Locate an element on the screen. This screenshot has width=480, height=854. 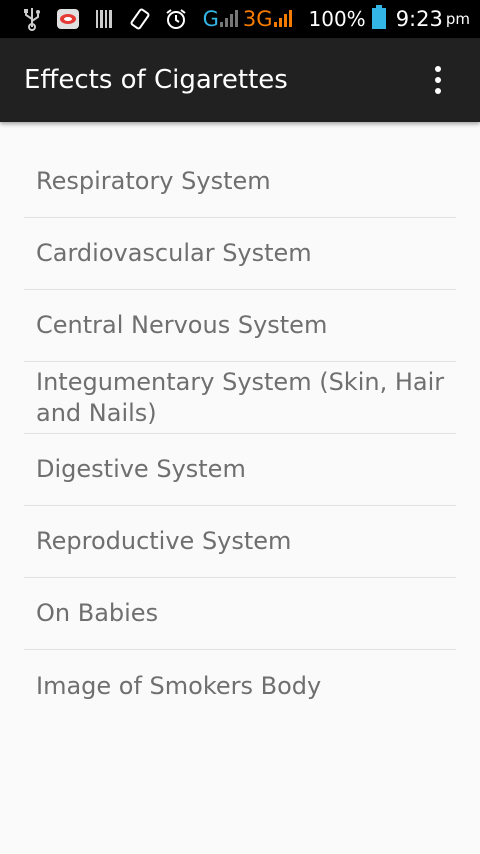
sms-app-icon is located at coordinates (68, 19).